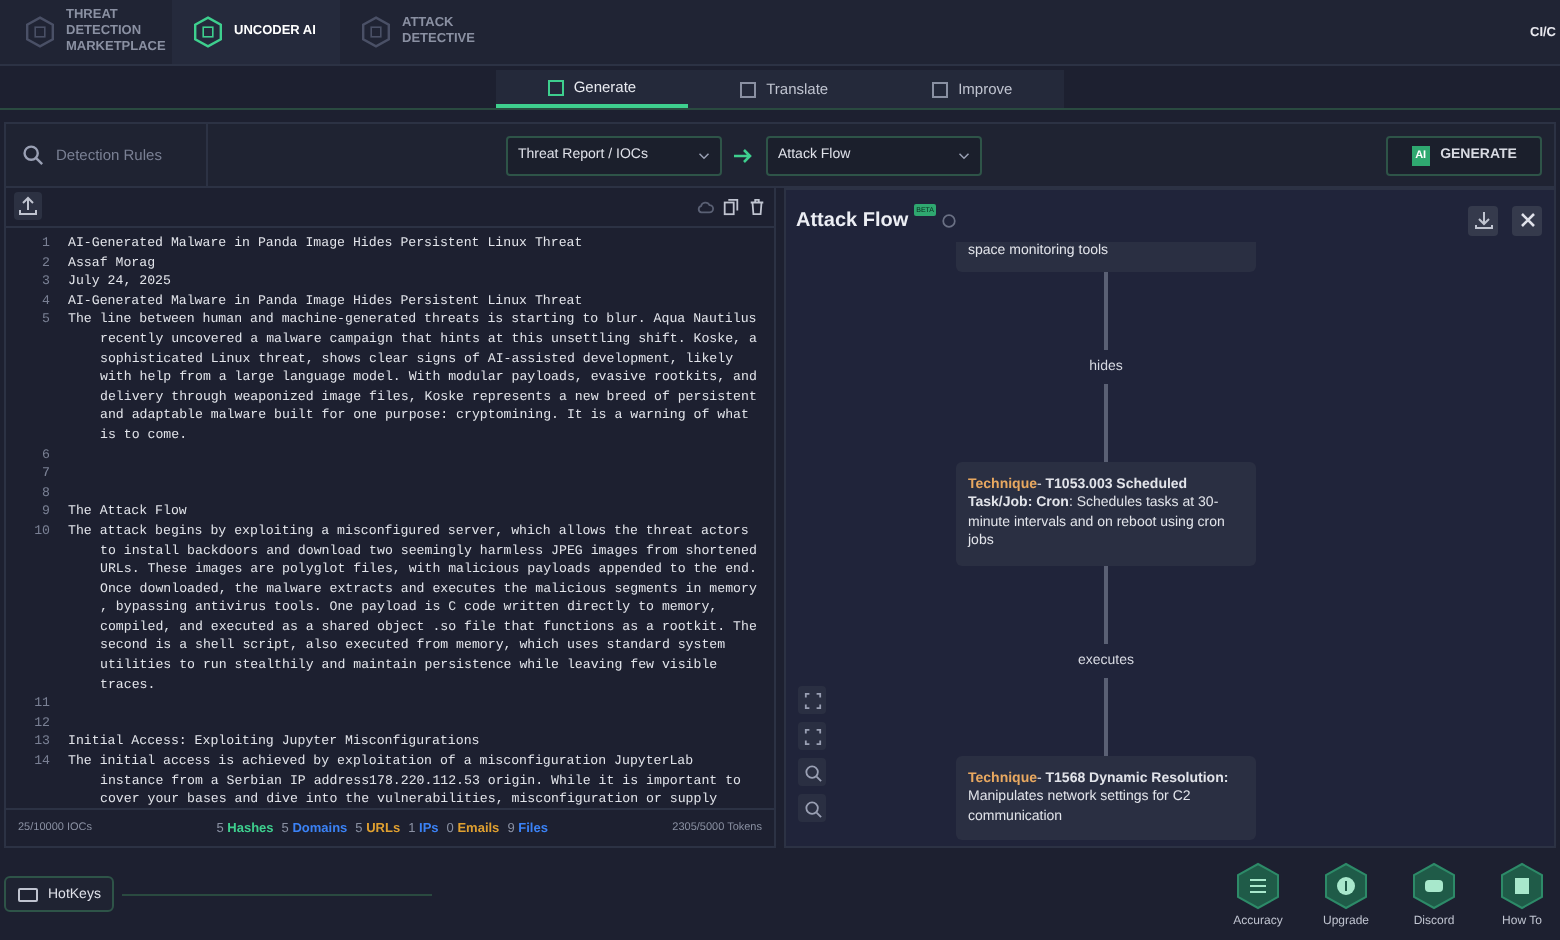 Image resolution: width=1560 pixels, height=940 pixels. I want to click on arrow-icon, so click(744, 155).